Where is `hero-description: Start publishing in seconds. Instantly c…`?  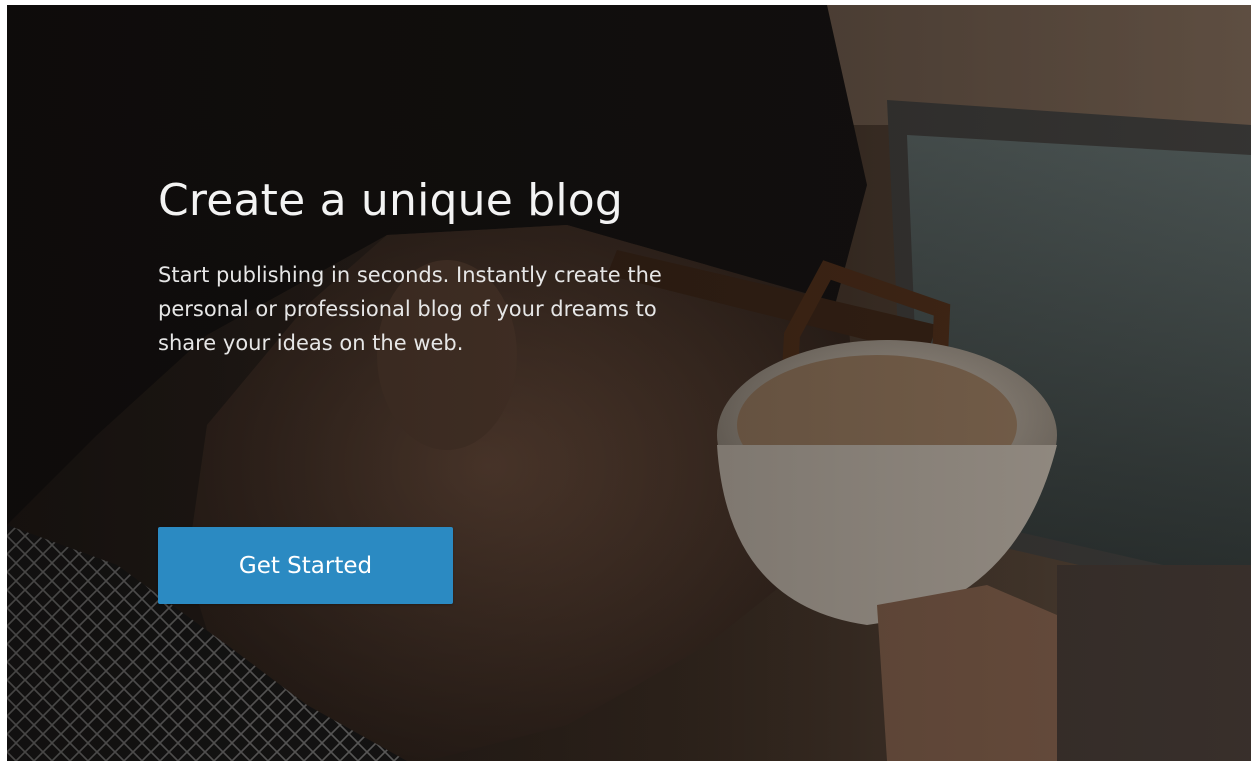 hero-description: Start publishing in seconds. Instantly c… is located at coordinates (410, 309).